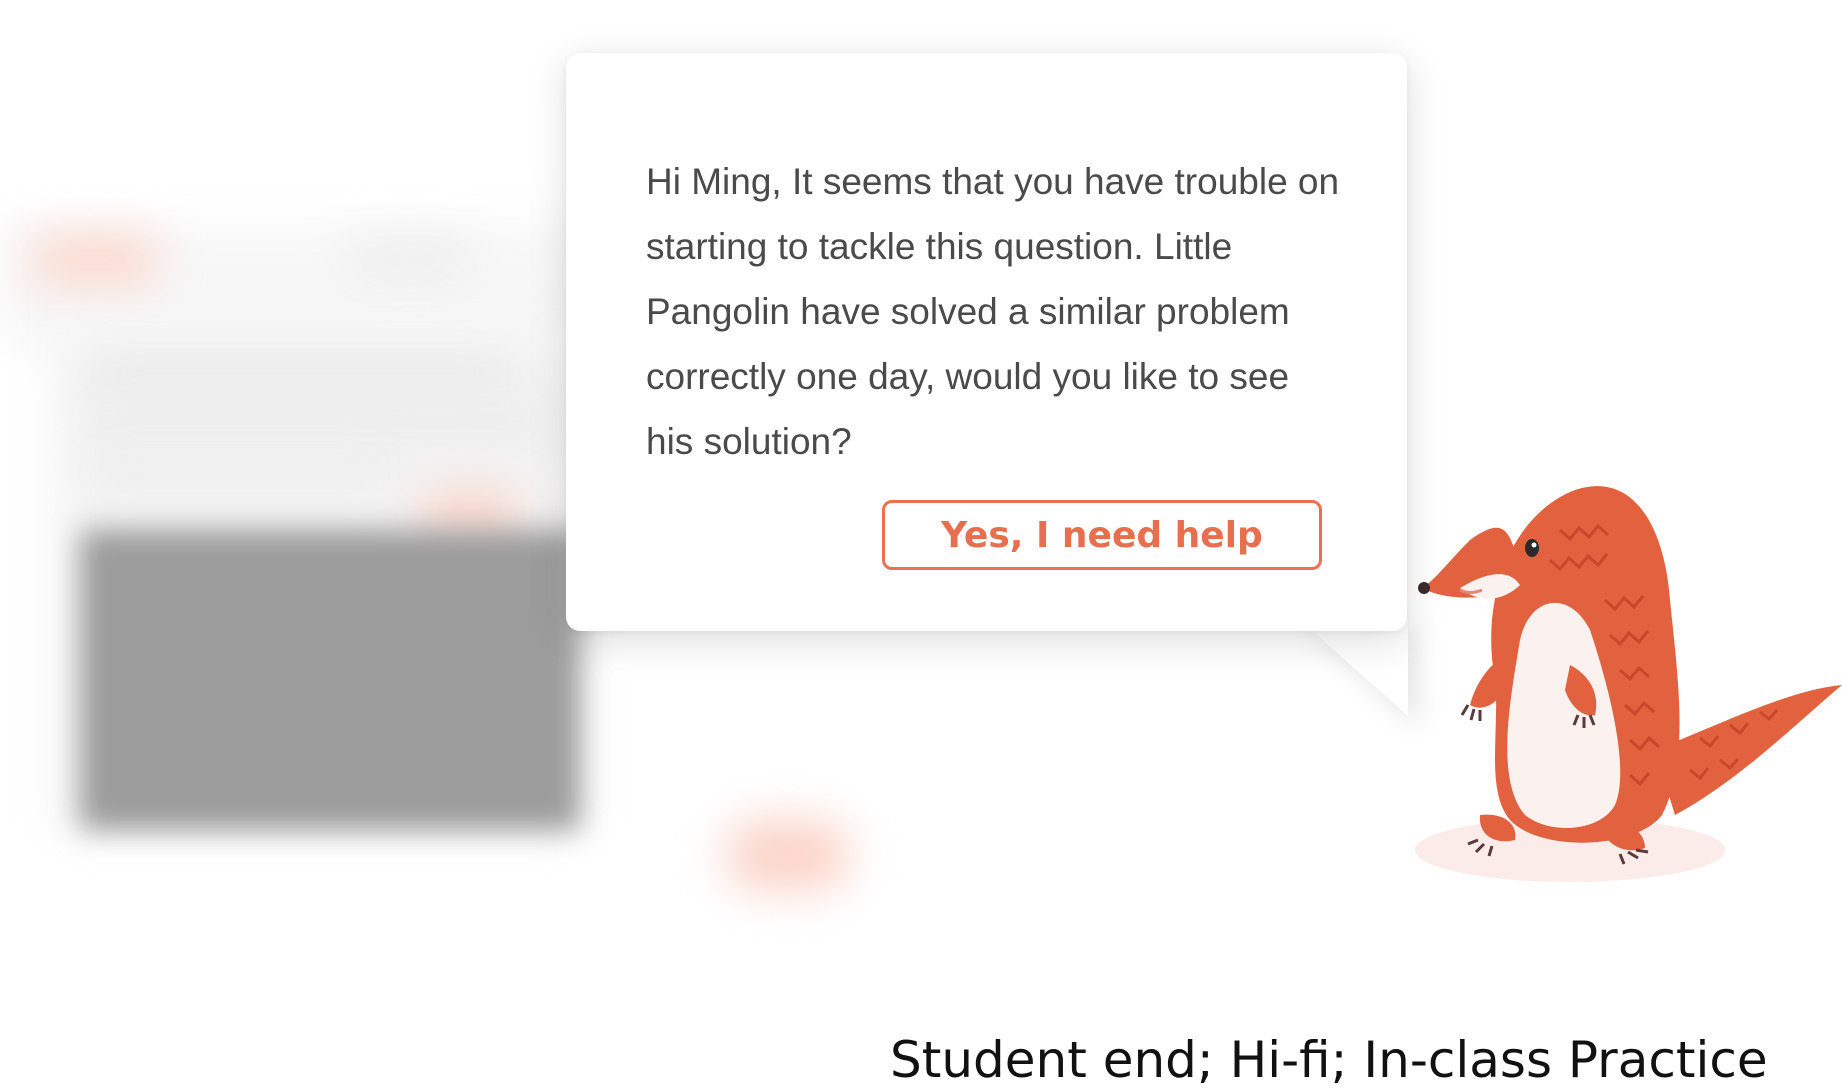 The width and height of the screenshot is (1842, 1090). What do you see at coordinates (310, 285) in the screenshot?
I see `blurred-header` at bounding box center [310, 285].